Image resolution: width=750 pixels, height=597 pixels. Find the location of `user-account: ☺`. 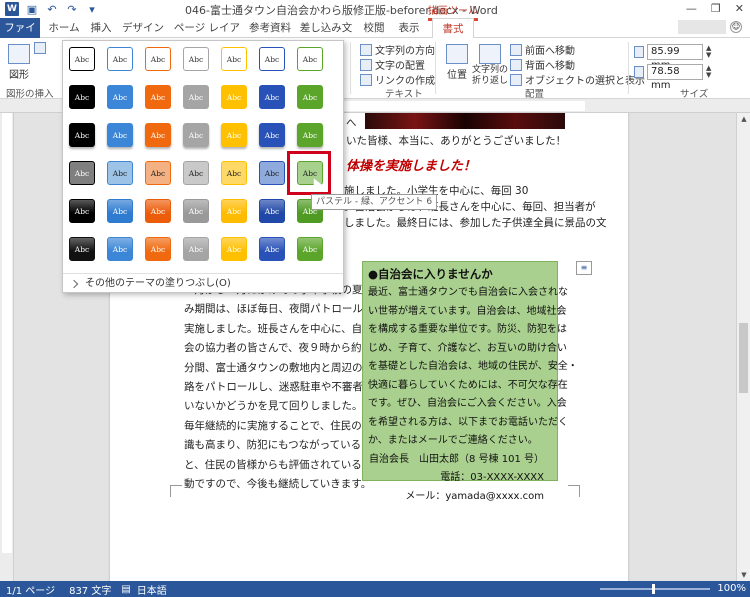

user-account: ☺ is located at coordinates (710, 27).